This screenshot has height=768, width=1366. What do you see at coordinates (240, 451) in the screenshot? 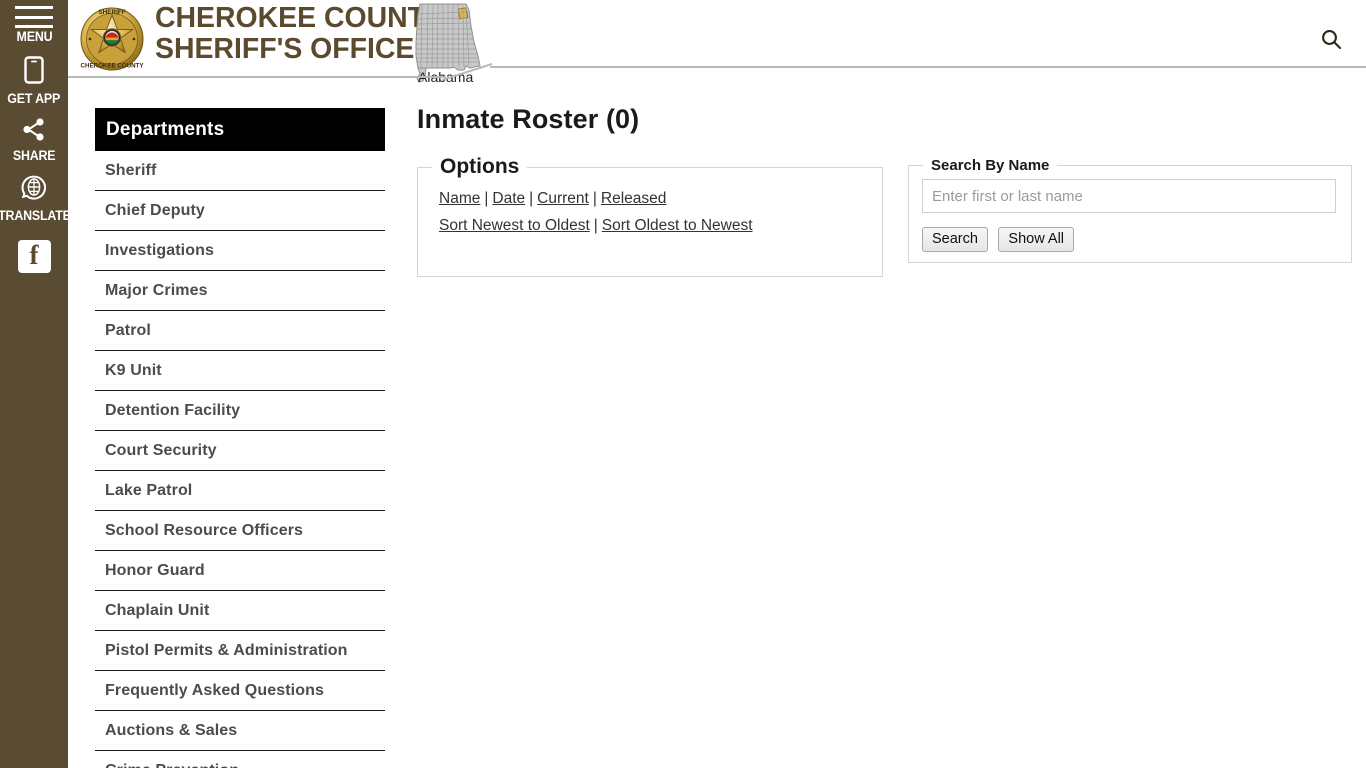
I see `sidebar-item-court-security: Court Security` at bounding box center [240, 451].